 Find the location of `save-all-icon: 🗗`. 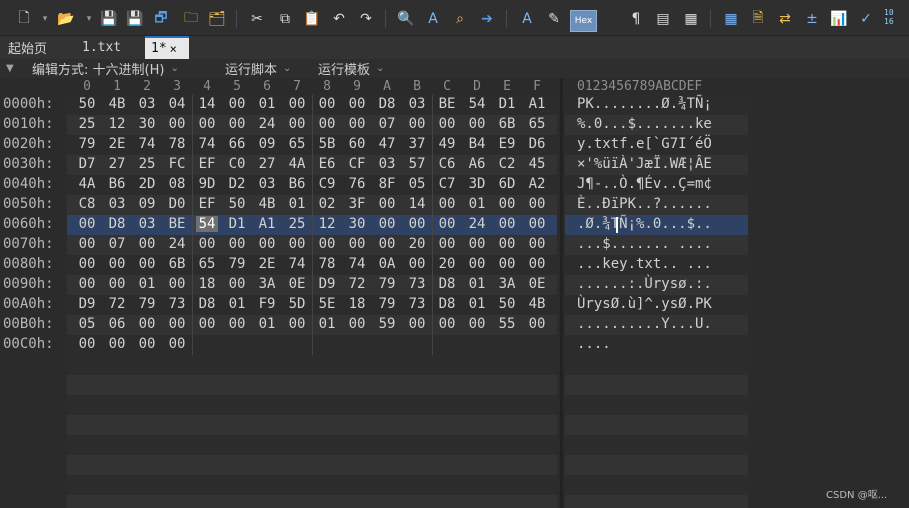

save-all-icon: 🗗 is located at coordinates (161, 19).